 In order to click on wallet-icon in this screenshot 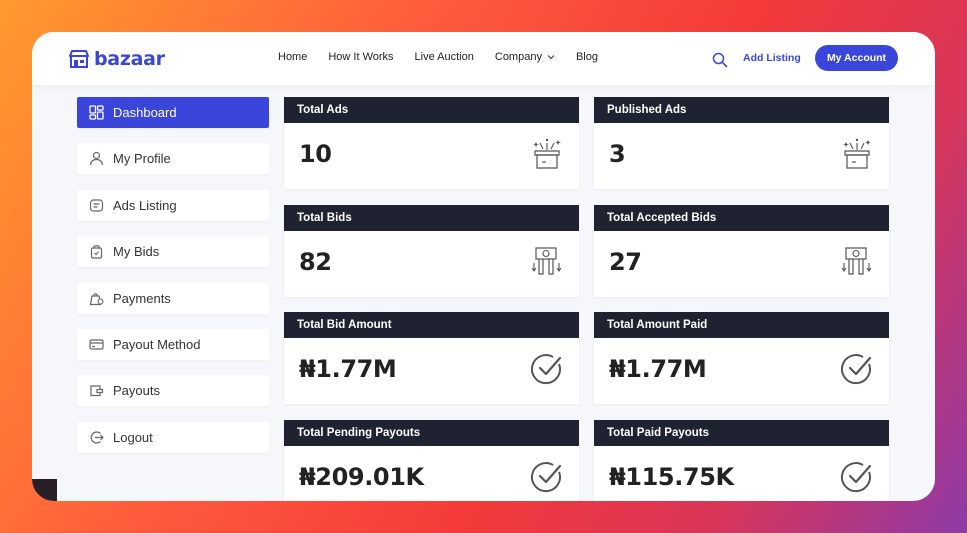, I will do `click(97, 391)`.